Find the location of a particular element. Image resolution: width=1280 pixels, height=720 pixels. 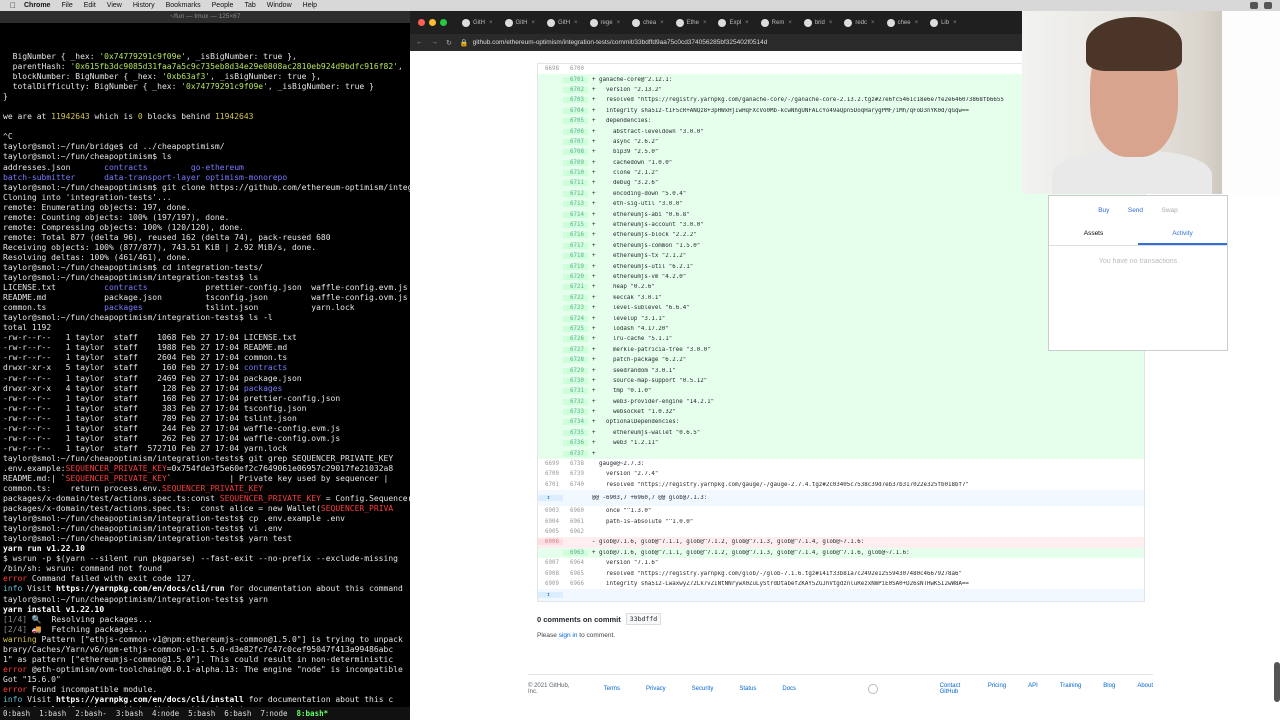

new-line-number: 6965 is located at coordinates (577, 573).